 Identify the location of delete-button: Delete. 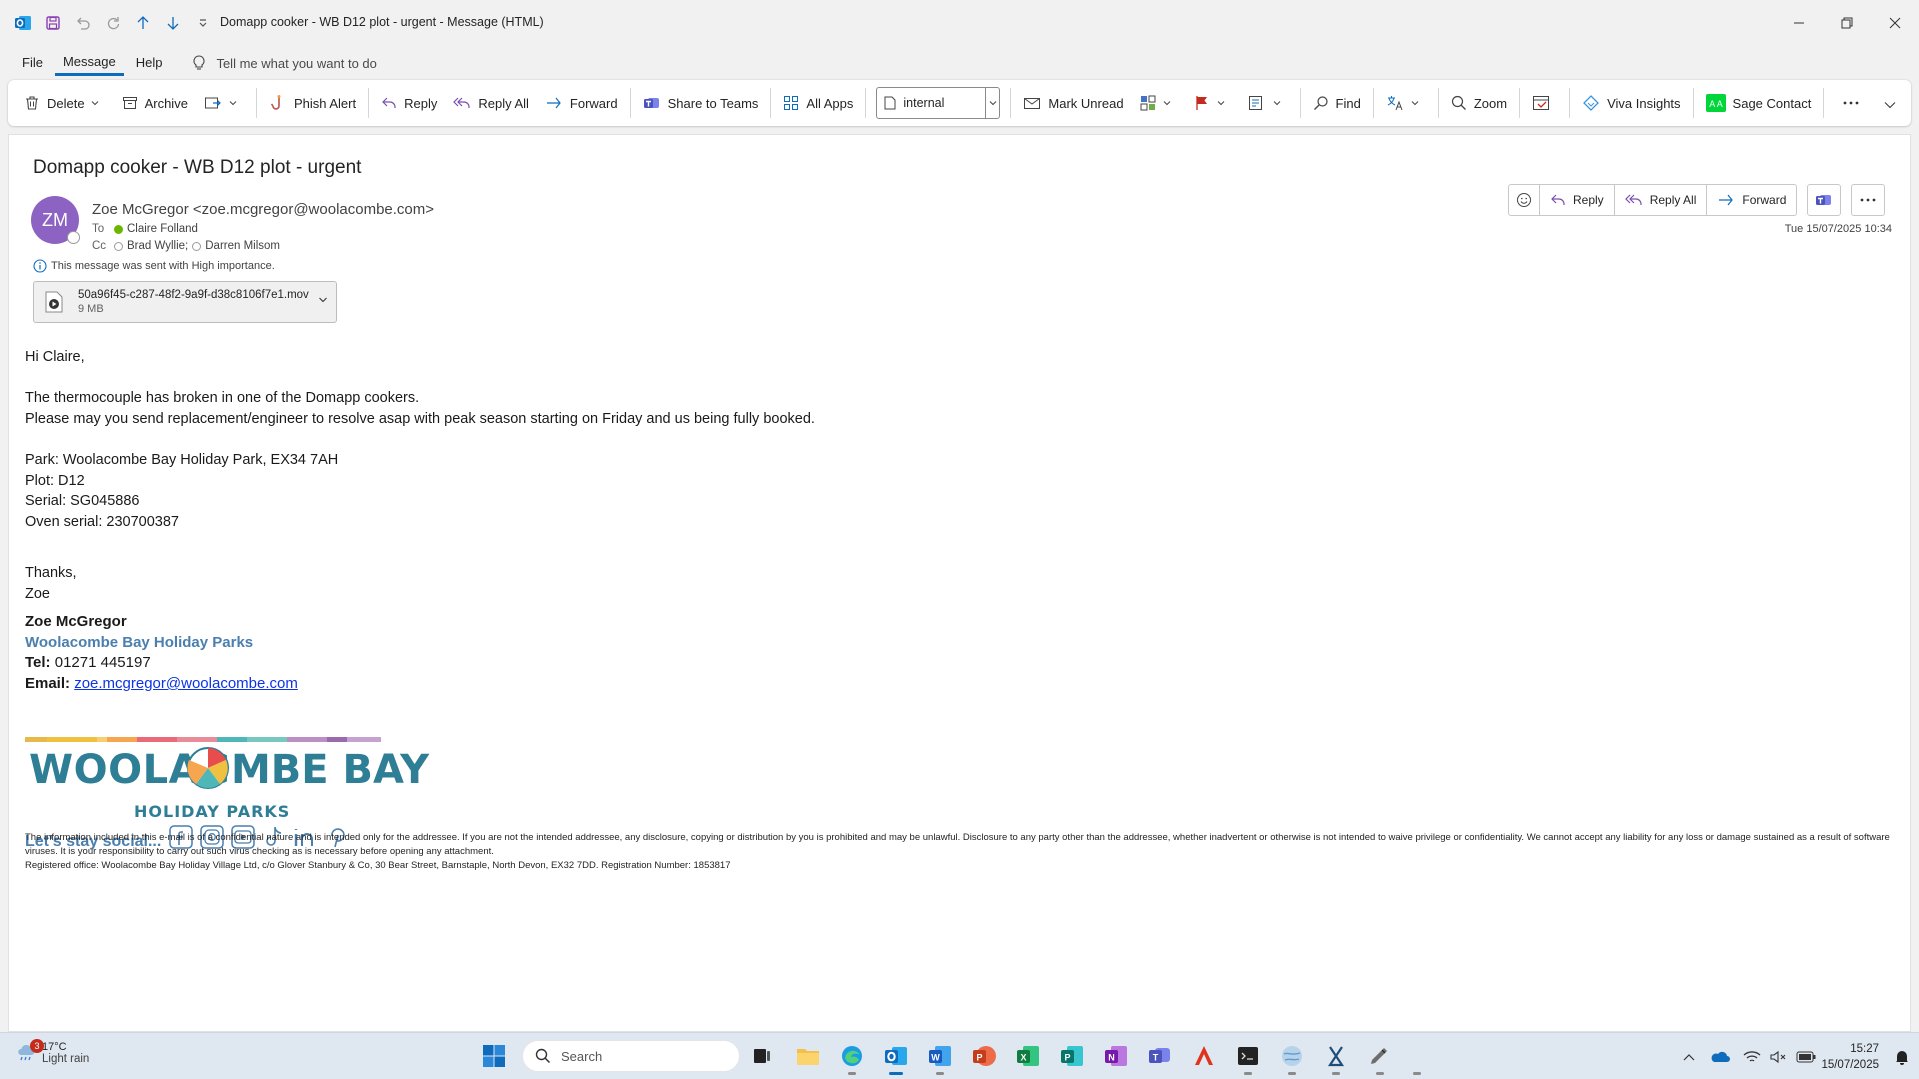
(65, 103).